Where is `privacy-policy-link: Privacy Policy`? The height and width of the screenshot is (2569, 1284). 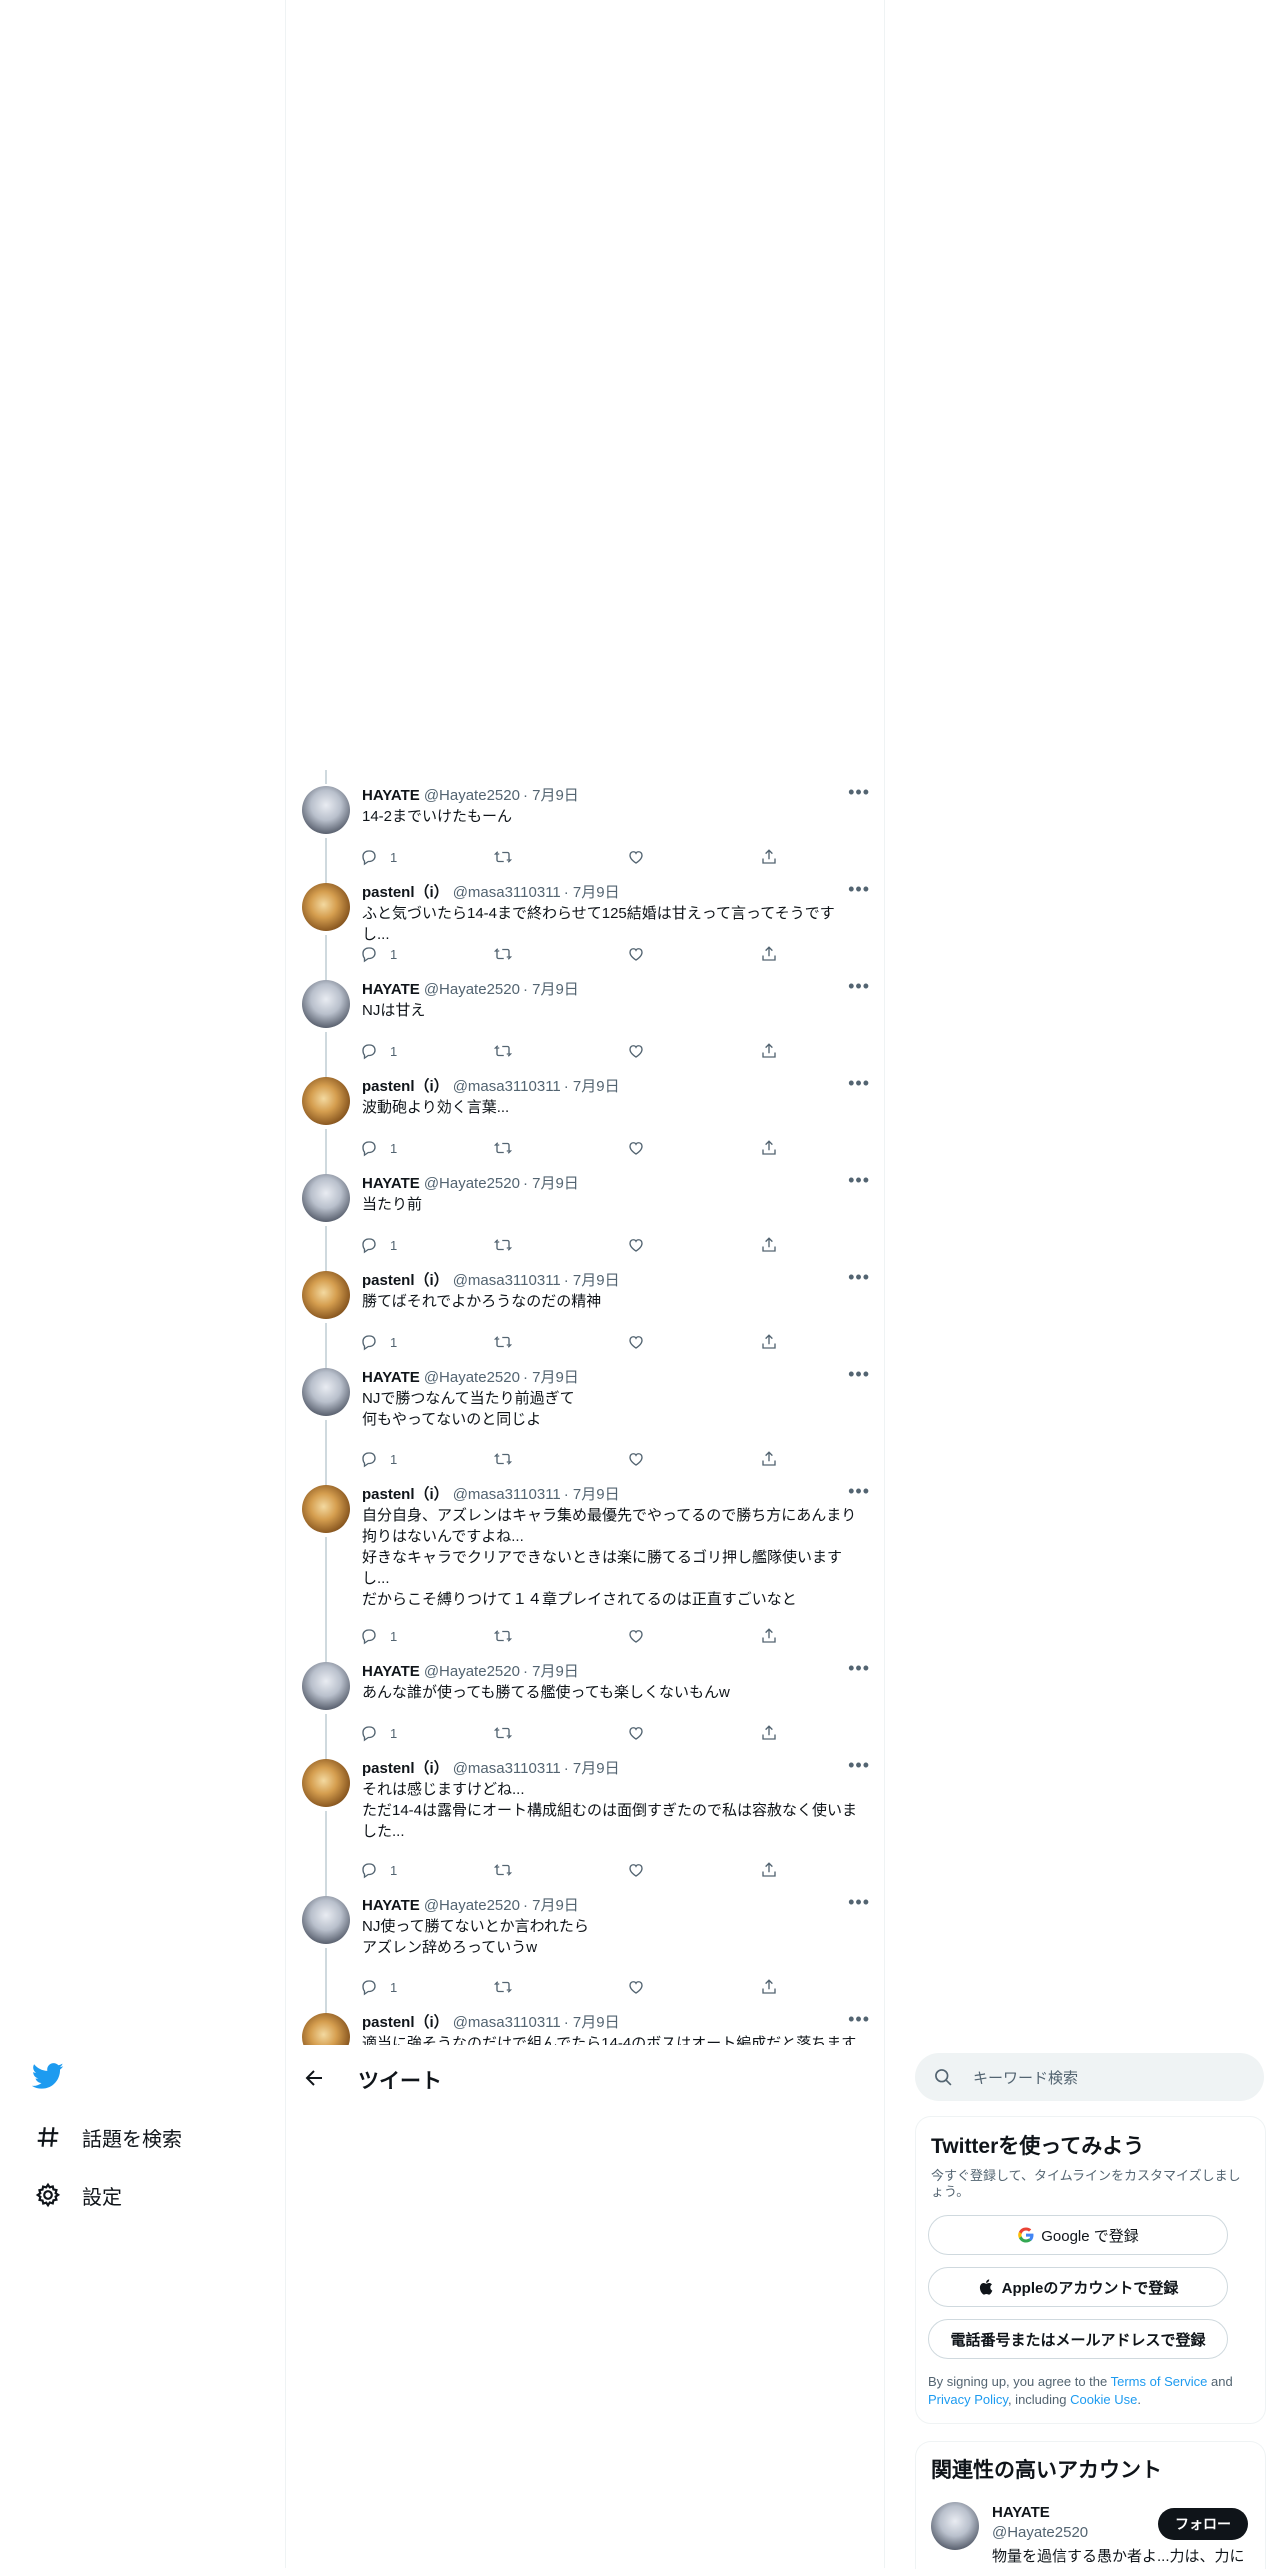 privacy-policy-link: Privacy Policy is located at coordinates (968, 2399).